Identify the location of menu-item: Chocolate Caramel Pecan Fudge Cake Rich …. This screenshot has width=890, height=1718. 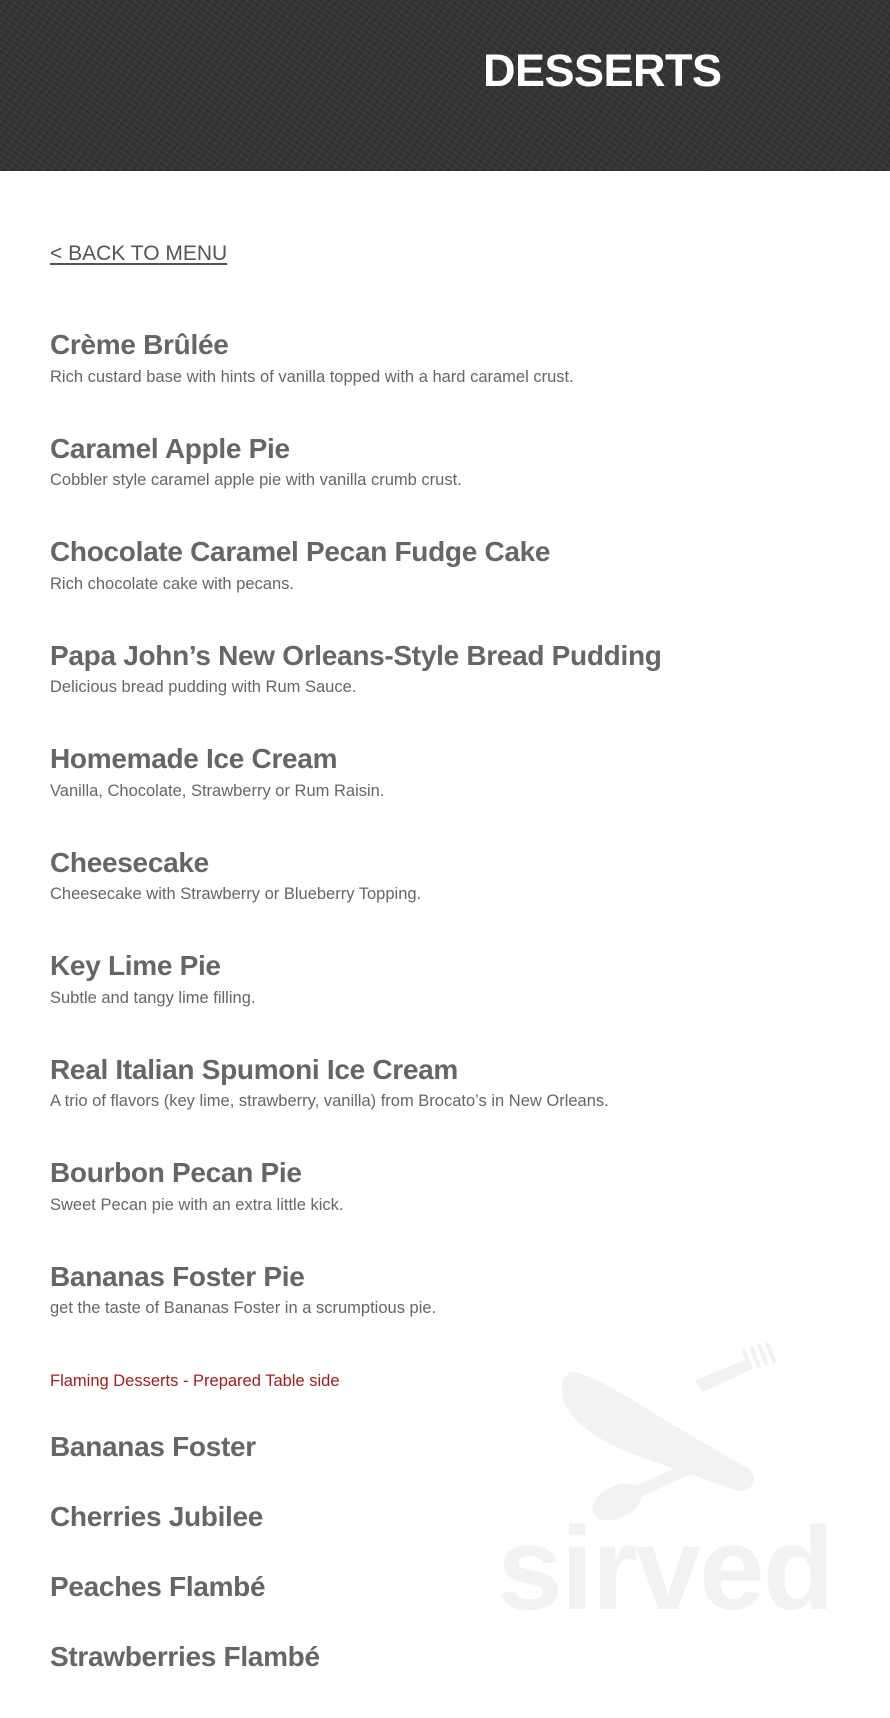
(445, 587).